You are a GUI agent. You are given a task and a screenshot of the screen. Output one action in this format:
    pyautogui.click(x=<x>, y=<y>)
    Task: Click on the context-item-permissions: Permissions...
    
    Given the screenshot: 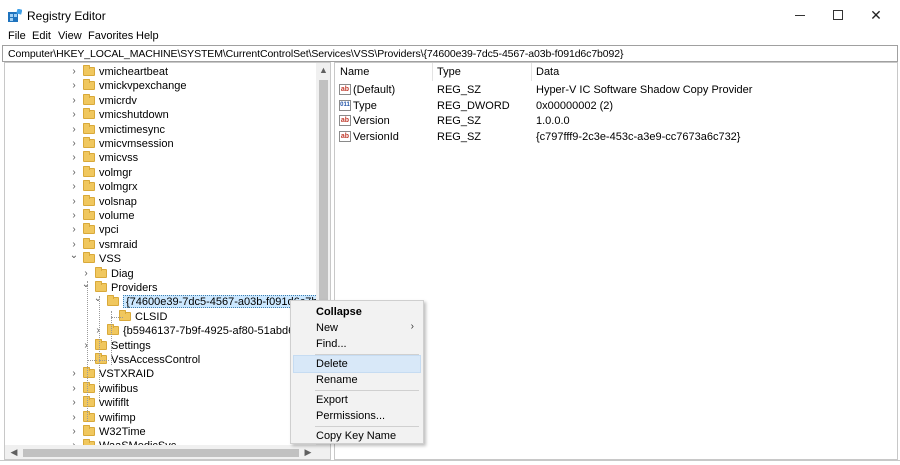 What is the action you would take?
    pyautogui.click(x=357, y=416)
    